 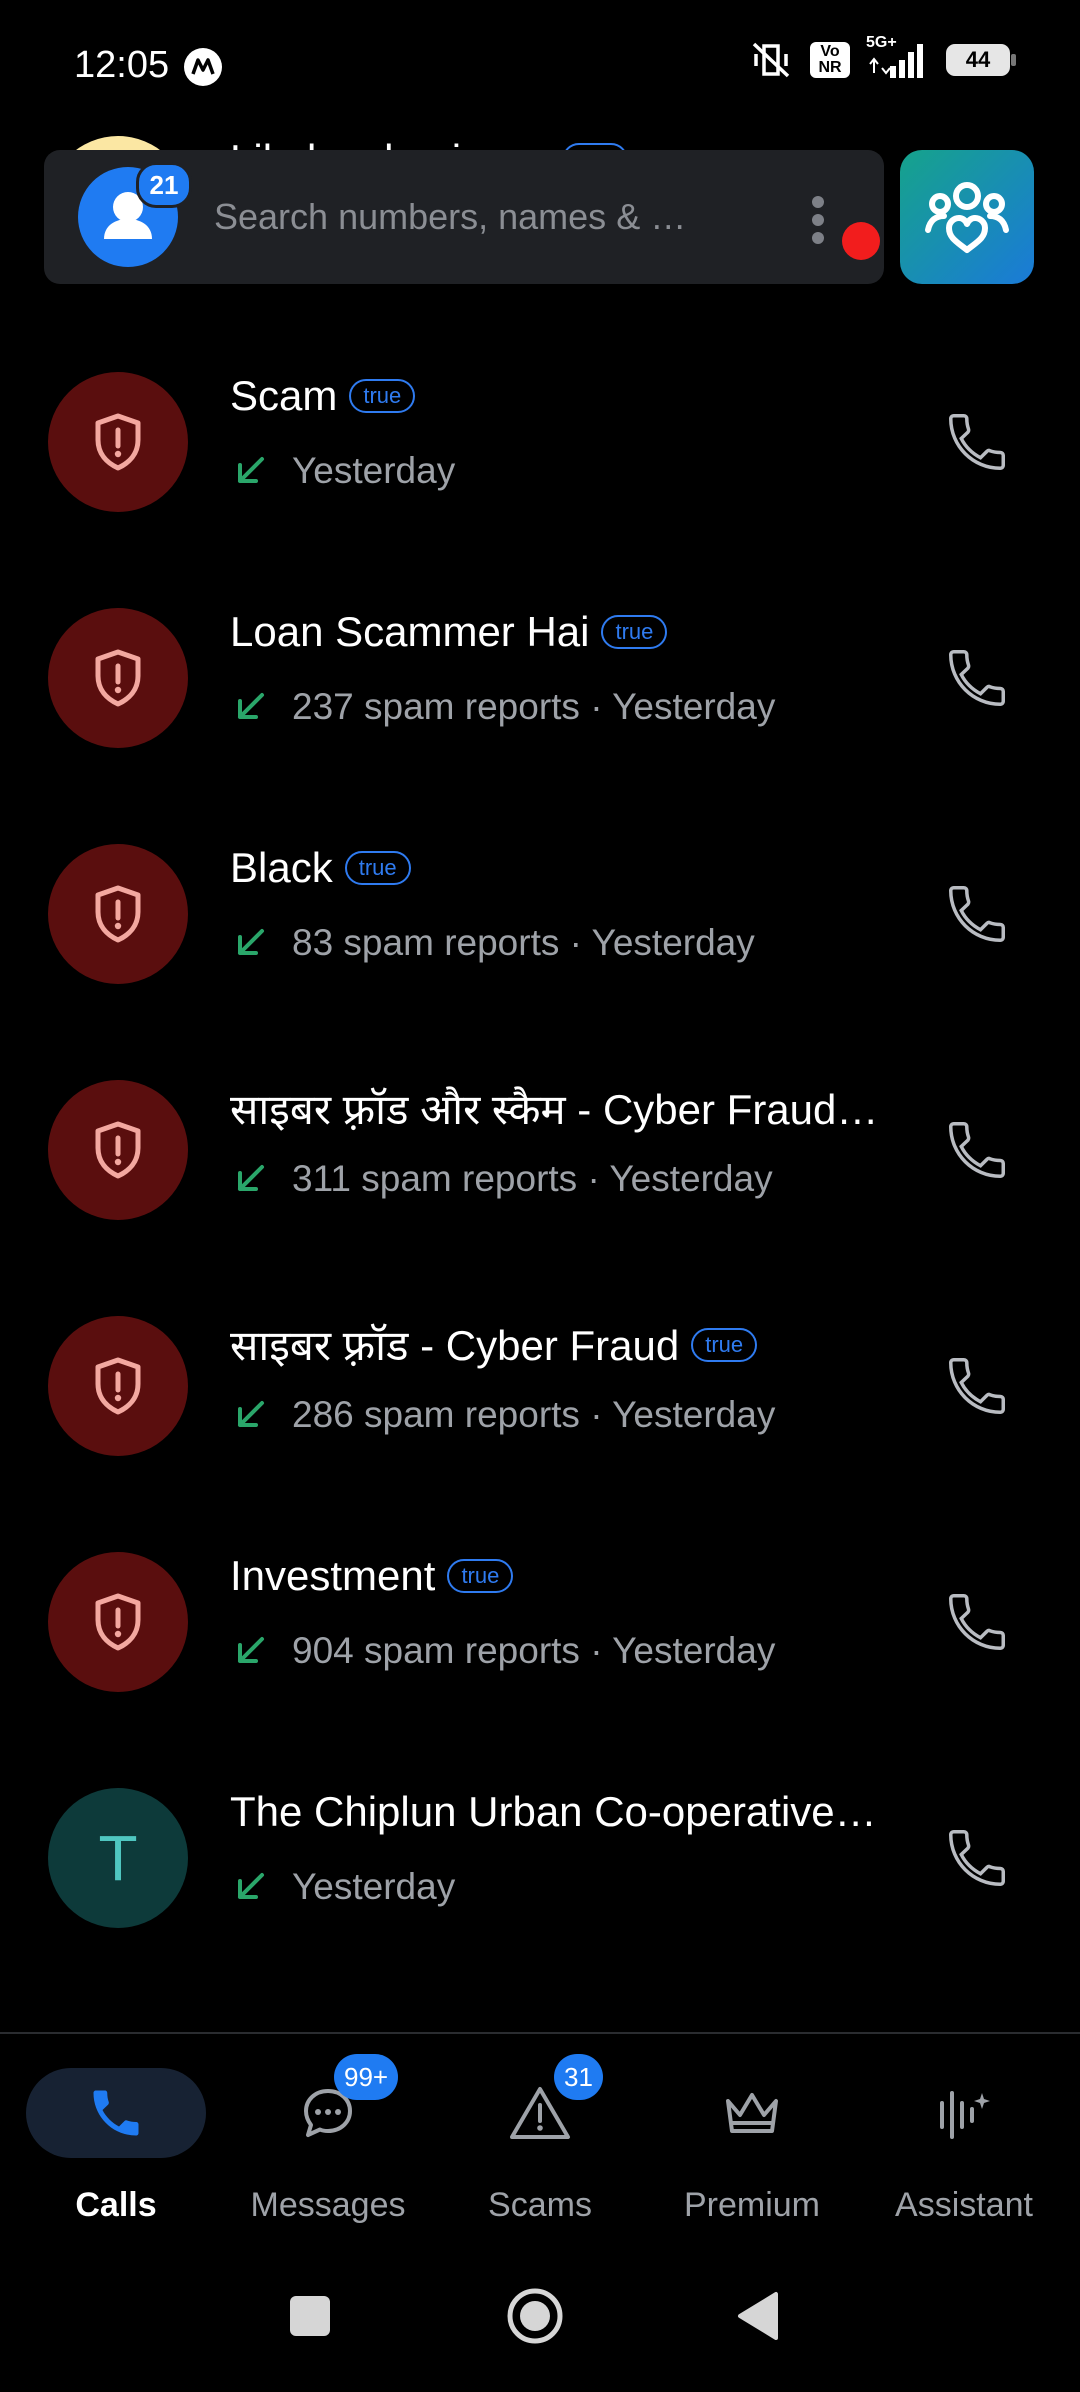 I want to click on vibrate-off-icon, so click(x=771, y=60).